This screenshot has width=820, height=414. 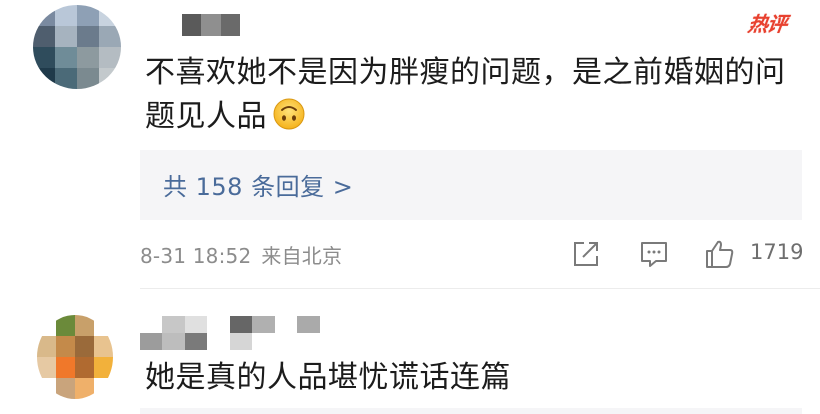 I want to click on upside-down-face-icon, so click(x=289, y=114).